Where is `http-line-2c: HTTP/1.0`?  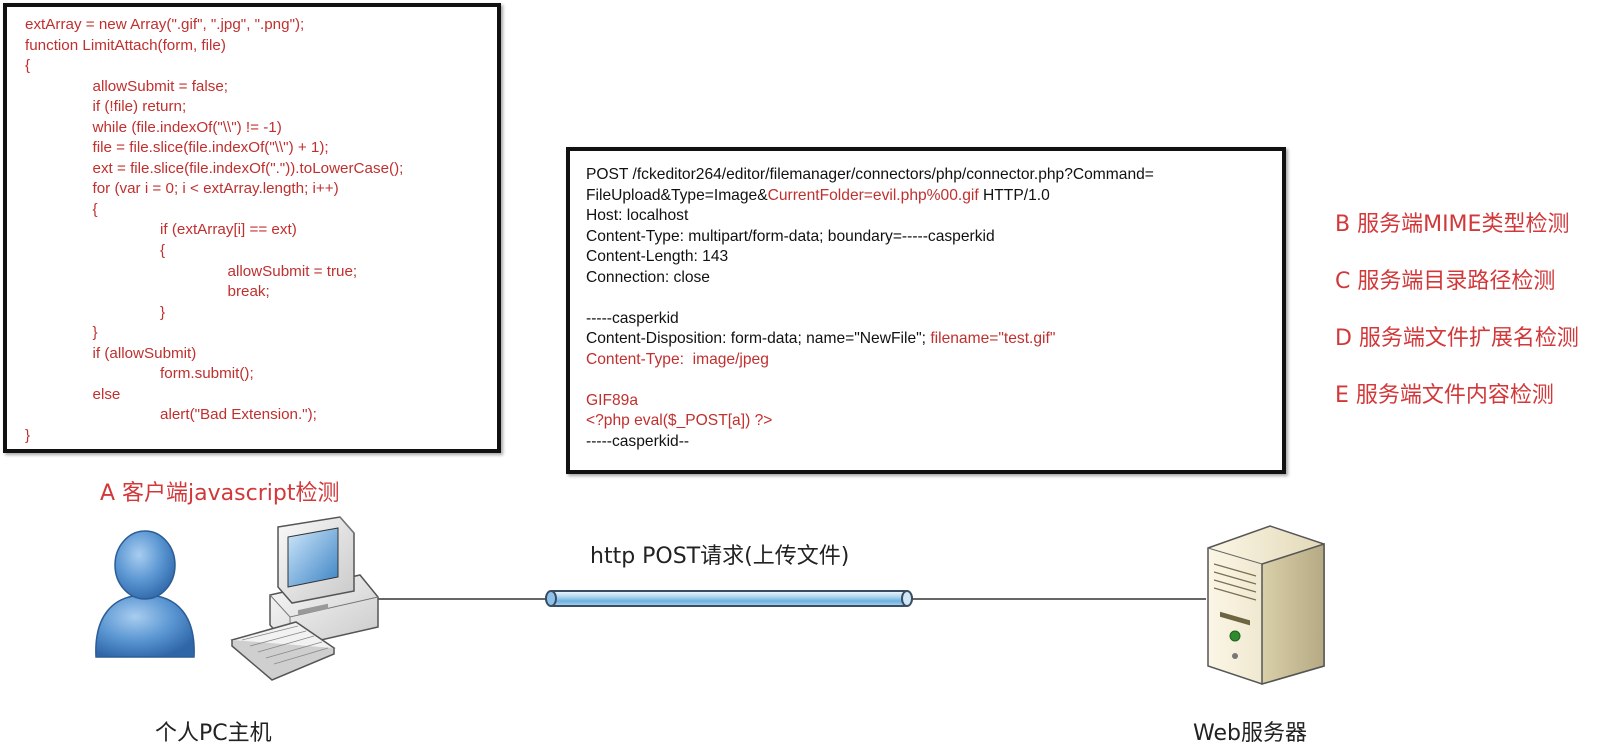
http-line-2c: HTTP/1.0 is located at coordinates (1014, 195).